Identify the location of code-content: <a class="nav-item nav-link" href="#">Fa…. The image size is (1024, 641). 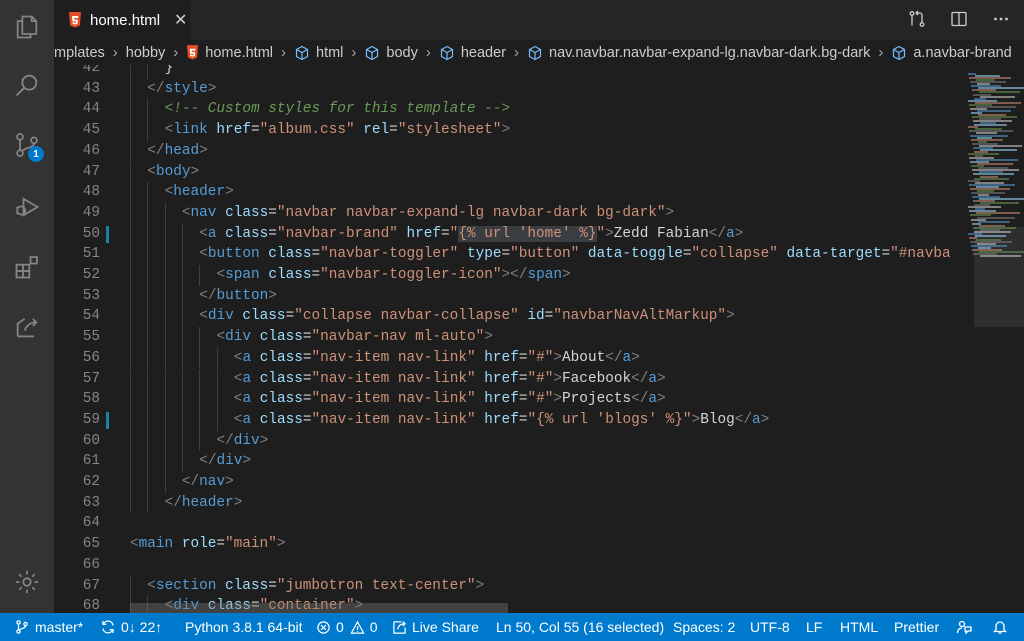
(450, 379).